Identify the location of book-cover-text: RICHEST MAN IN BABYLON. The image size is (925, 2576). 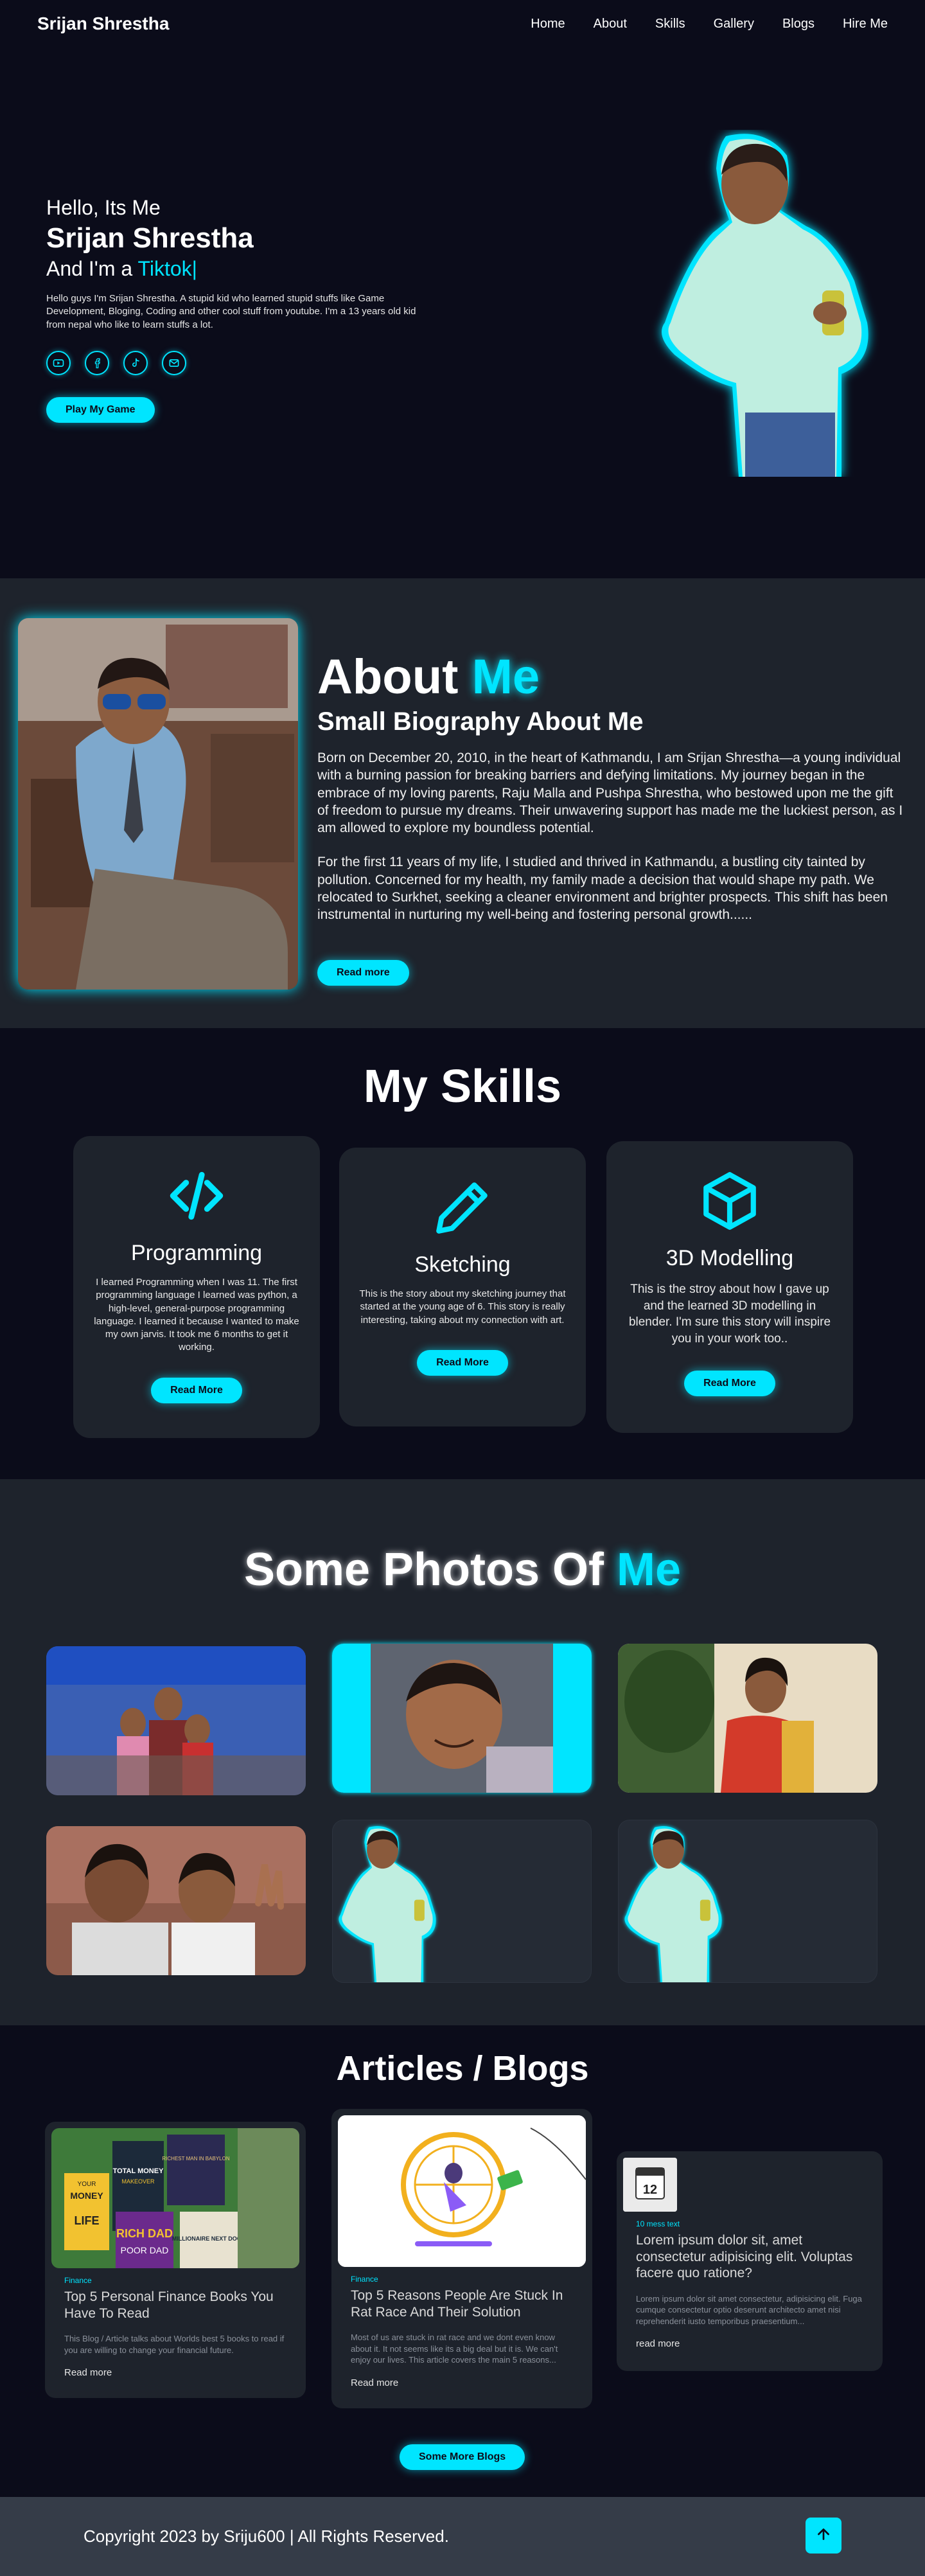
(196, 2159).